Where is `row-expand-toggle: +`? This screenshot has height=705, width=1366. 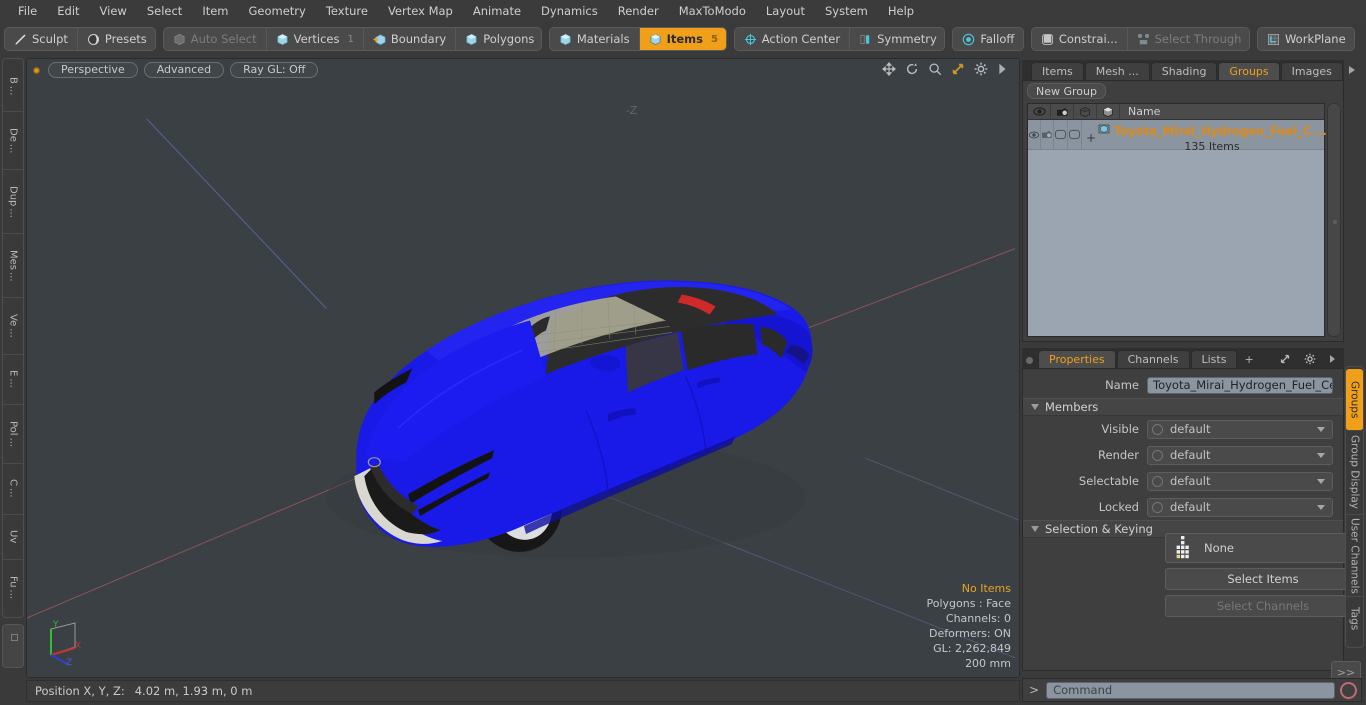 row-expand-toggle: + is located at coordinates (1091, 138).